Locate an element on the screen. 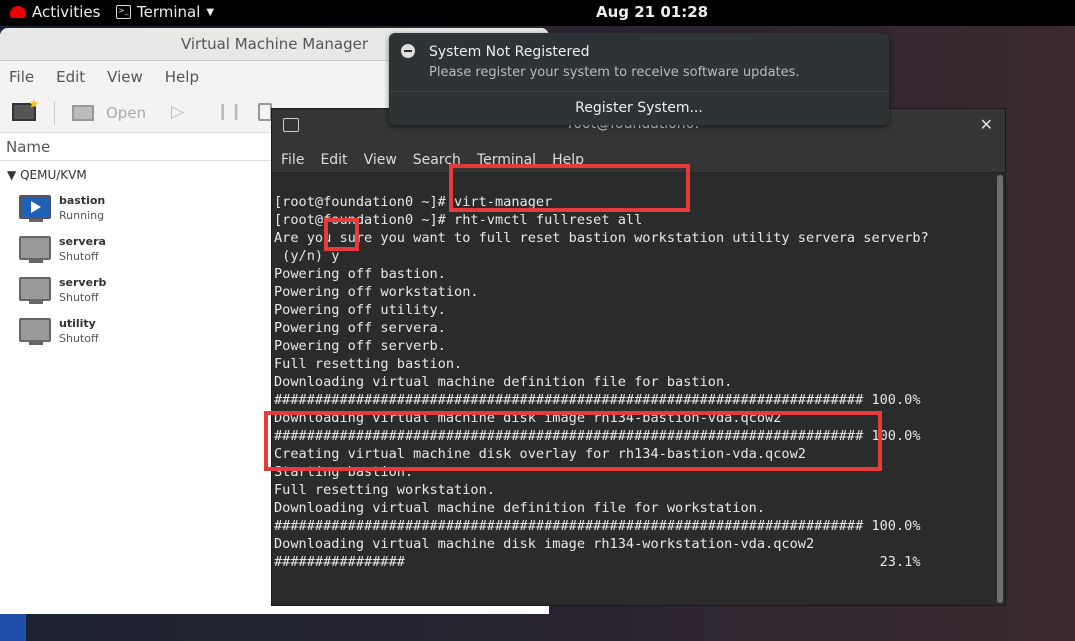 This screenshot has height=641, width=1075. vm-name: utility is located at coordinates (77, 323).